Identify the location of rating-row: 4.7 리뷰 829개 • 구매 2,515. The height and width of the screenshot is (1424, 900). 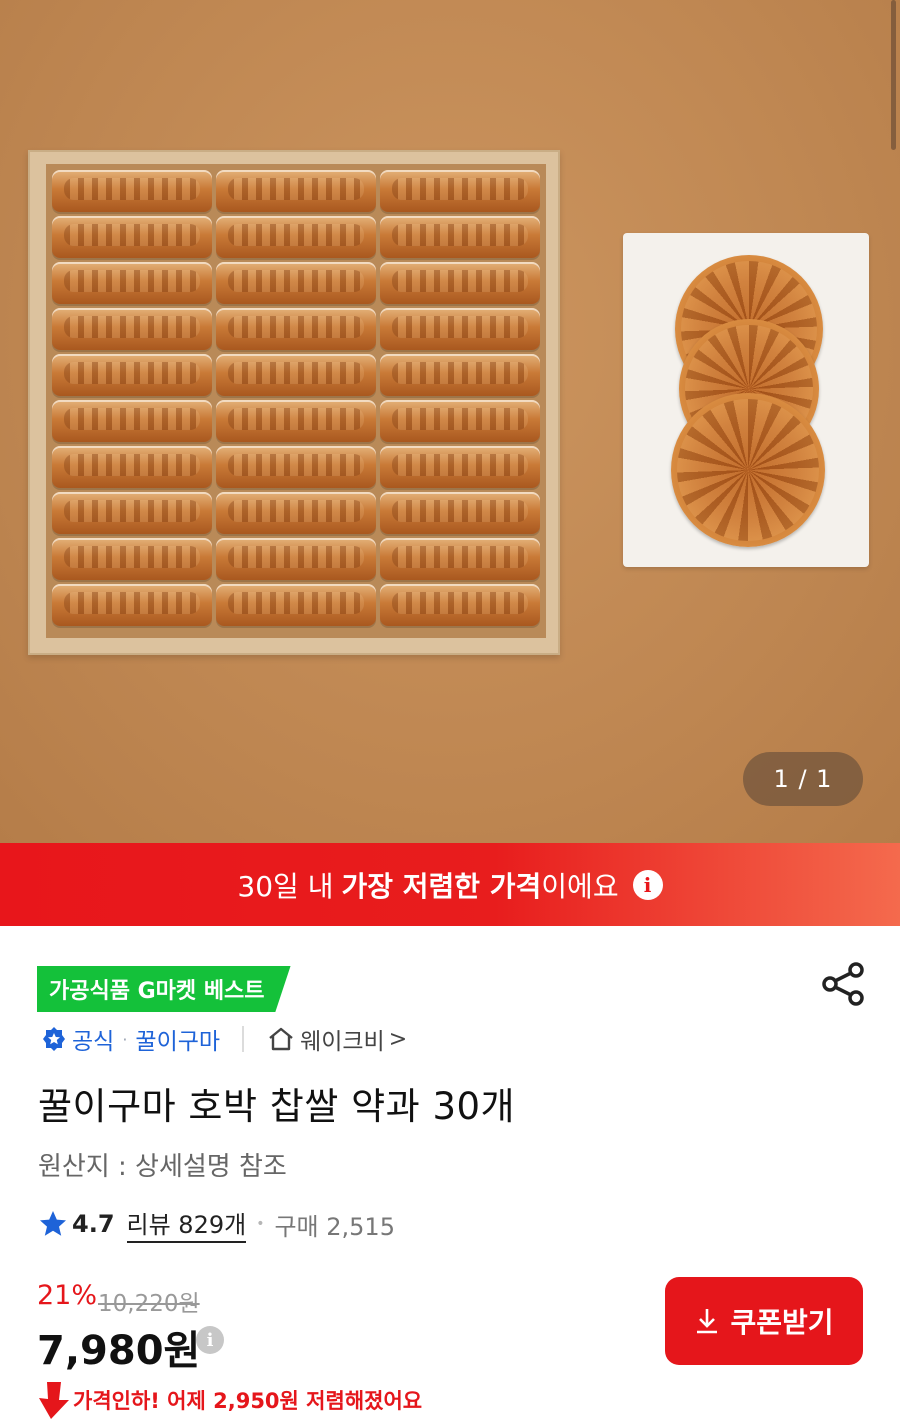
(216, 1224).